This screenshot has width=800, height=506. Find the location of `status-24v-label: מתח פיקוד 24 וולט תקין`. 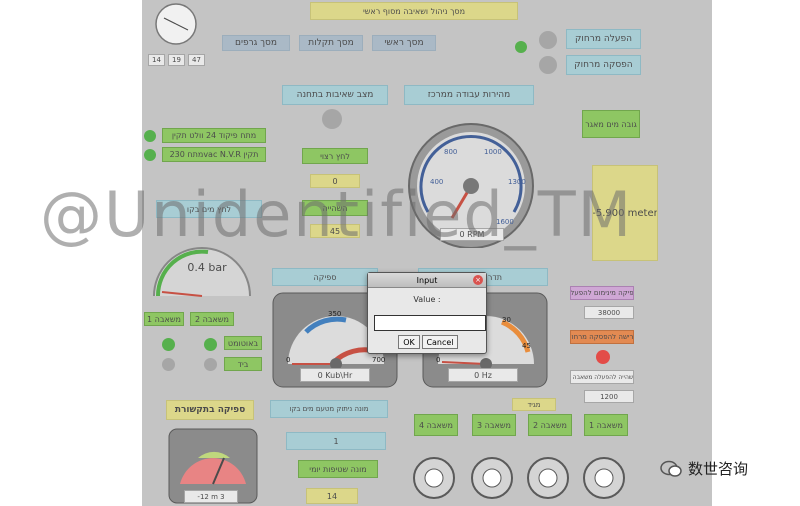

status-24v-label: מתח פיקוד 24 וולט תקין is located at coordinates (214, 135).